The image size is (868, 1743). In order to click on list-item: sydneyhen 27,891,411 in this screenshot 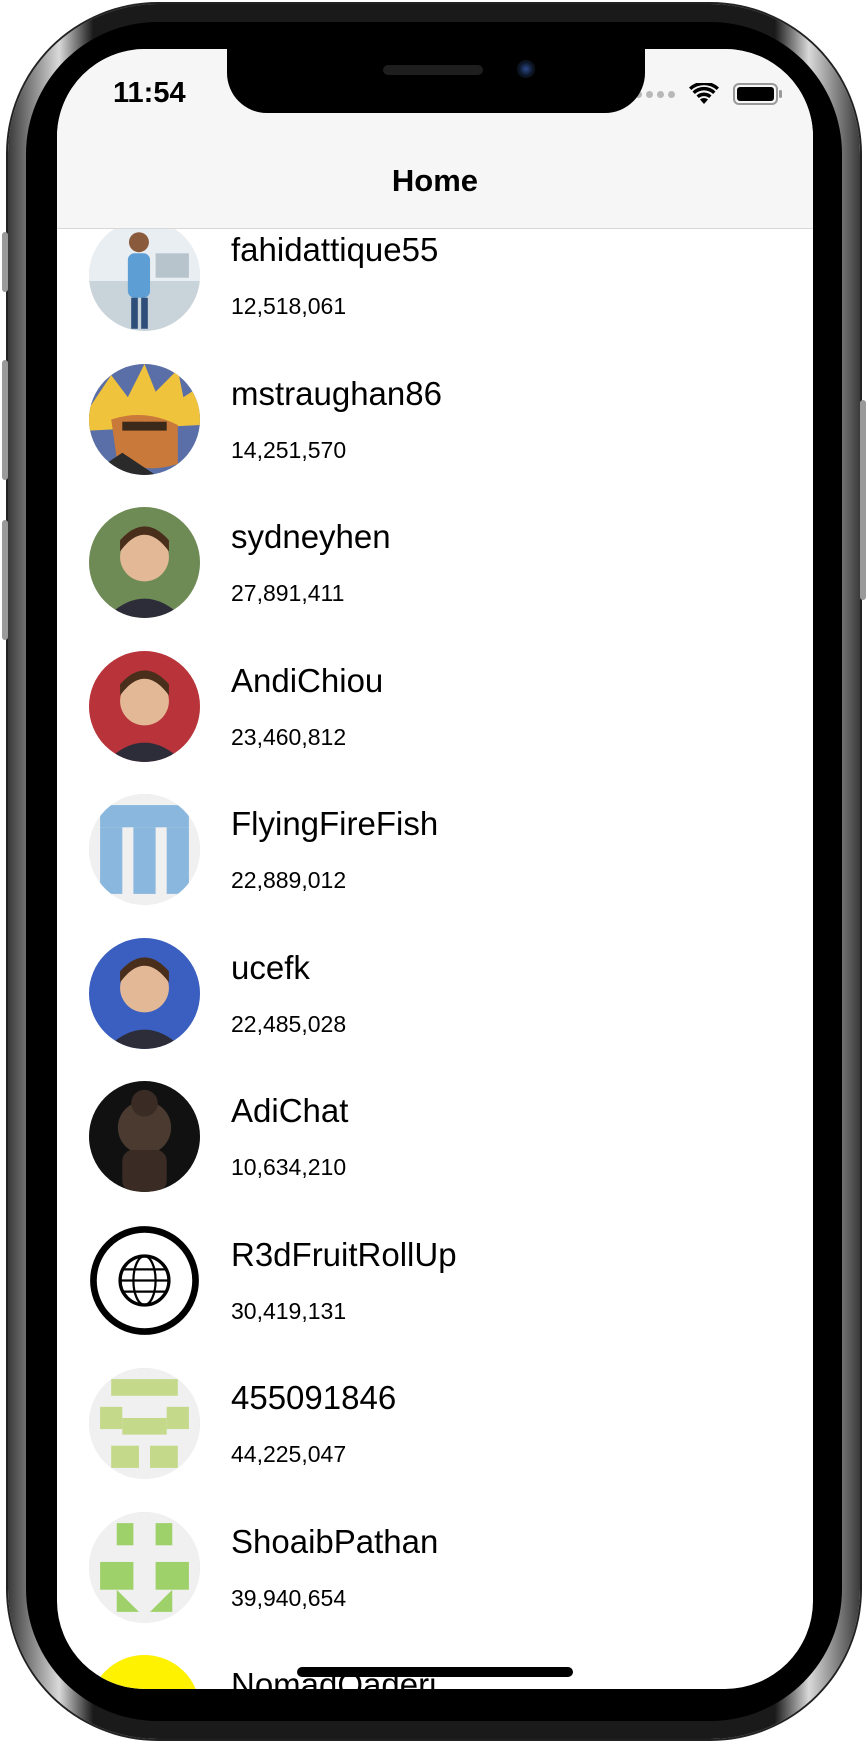, I will do `click(435, 548)`.